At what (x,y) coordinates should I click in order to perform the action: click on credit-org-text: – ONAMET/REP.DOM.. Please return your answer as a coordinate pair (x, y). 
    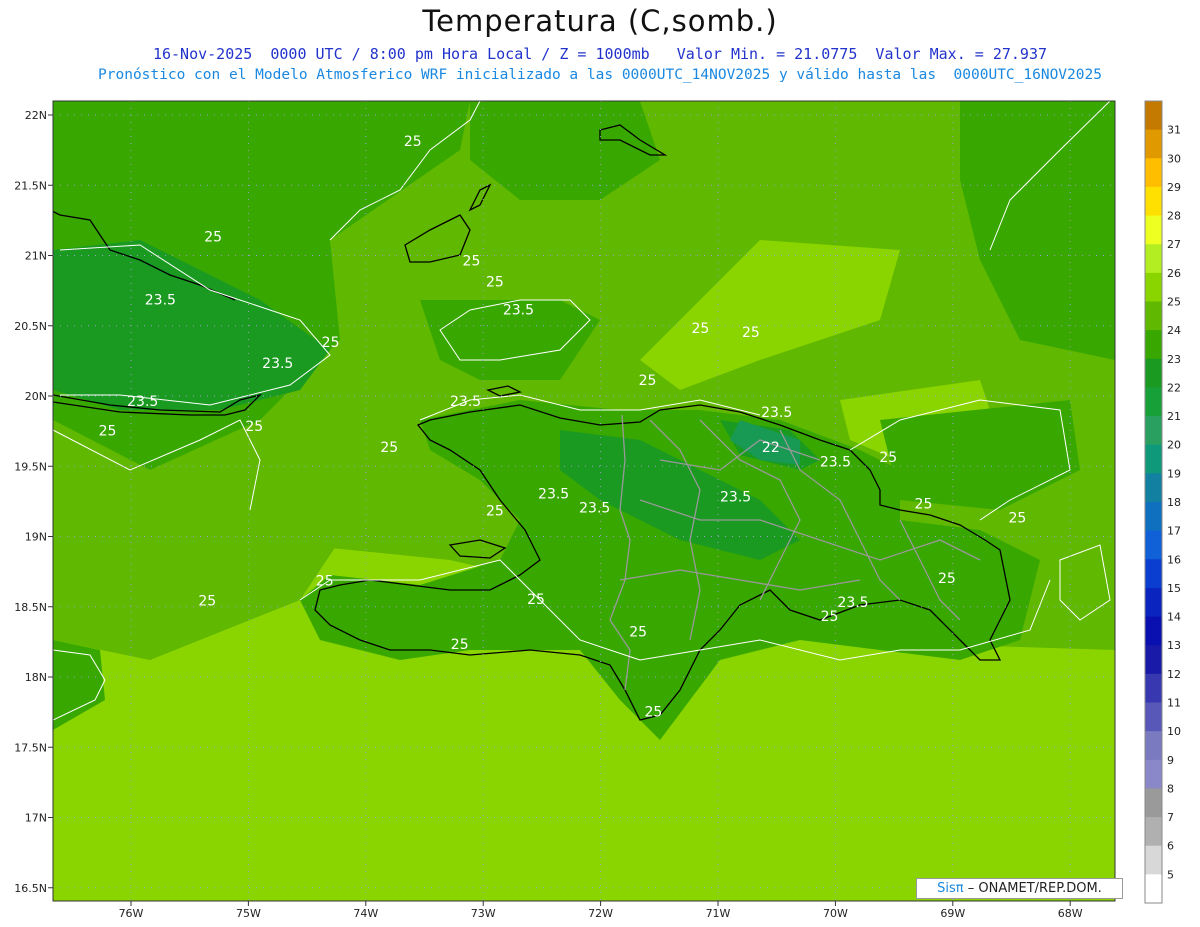
    Looking at the image, I should click on (1034, 888).